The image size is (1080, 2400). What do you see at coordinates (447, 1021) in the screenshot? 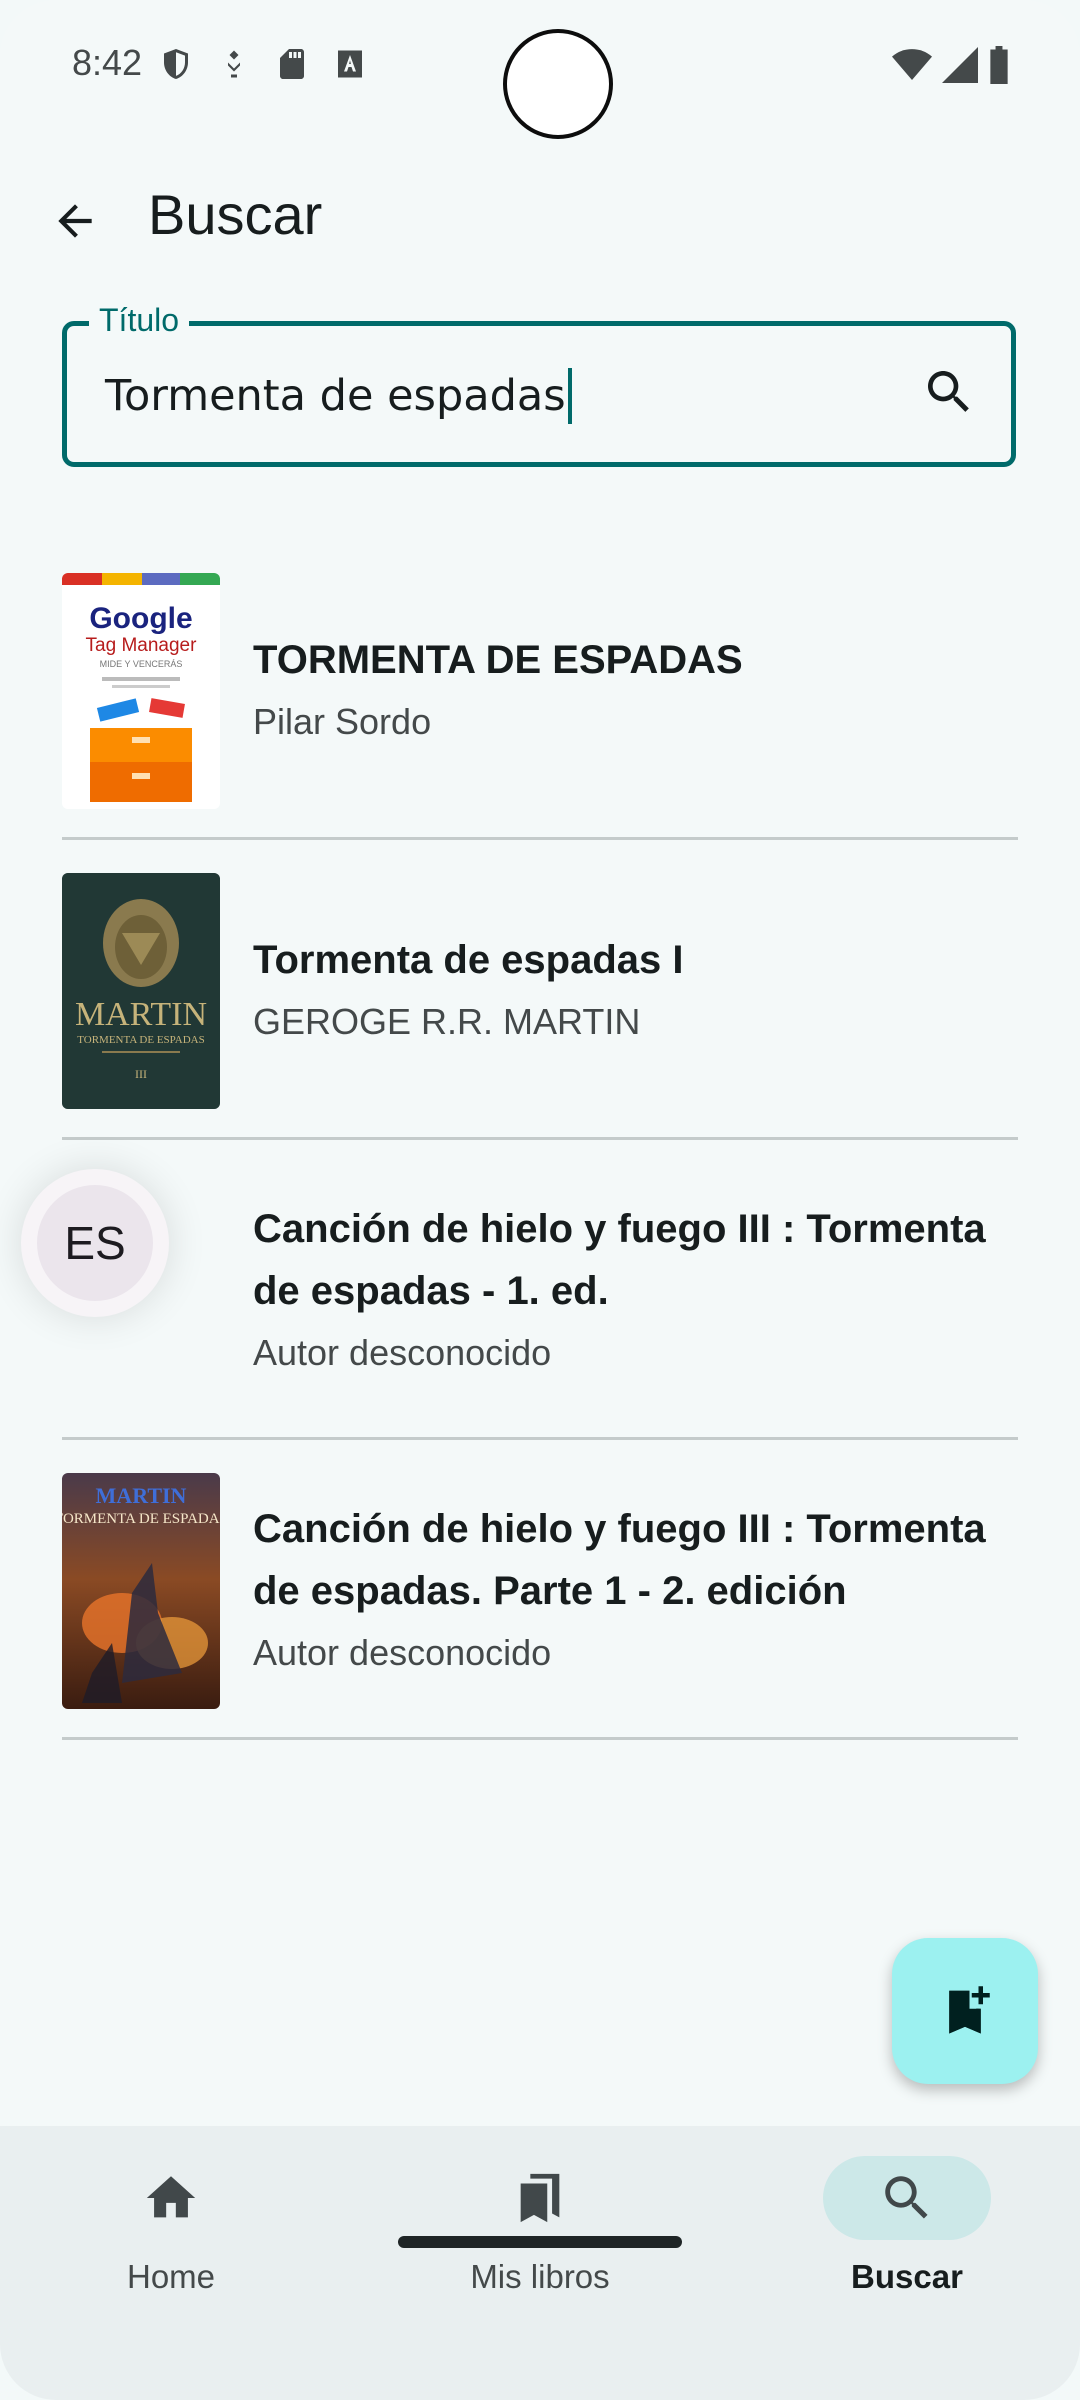
I see `result-author: GEROGE R.R. MARTIN` at bounding box center [447, 1021].